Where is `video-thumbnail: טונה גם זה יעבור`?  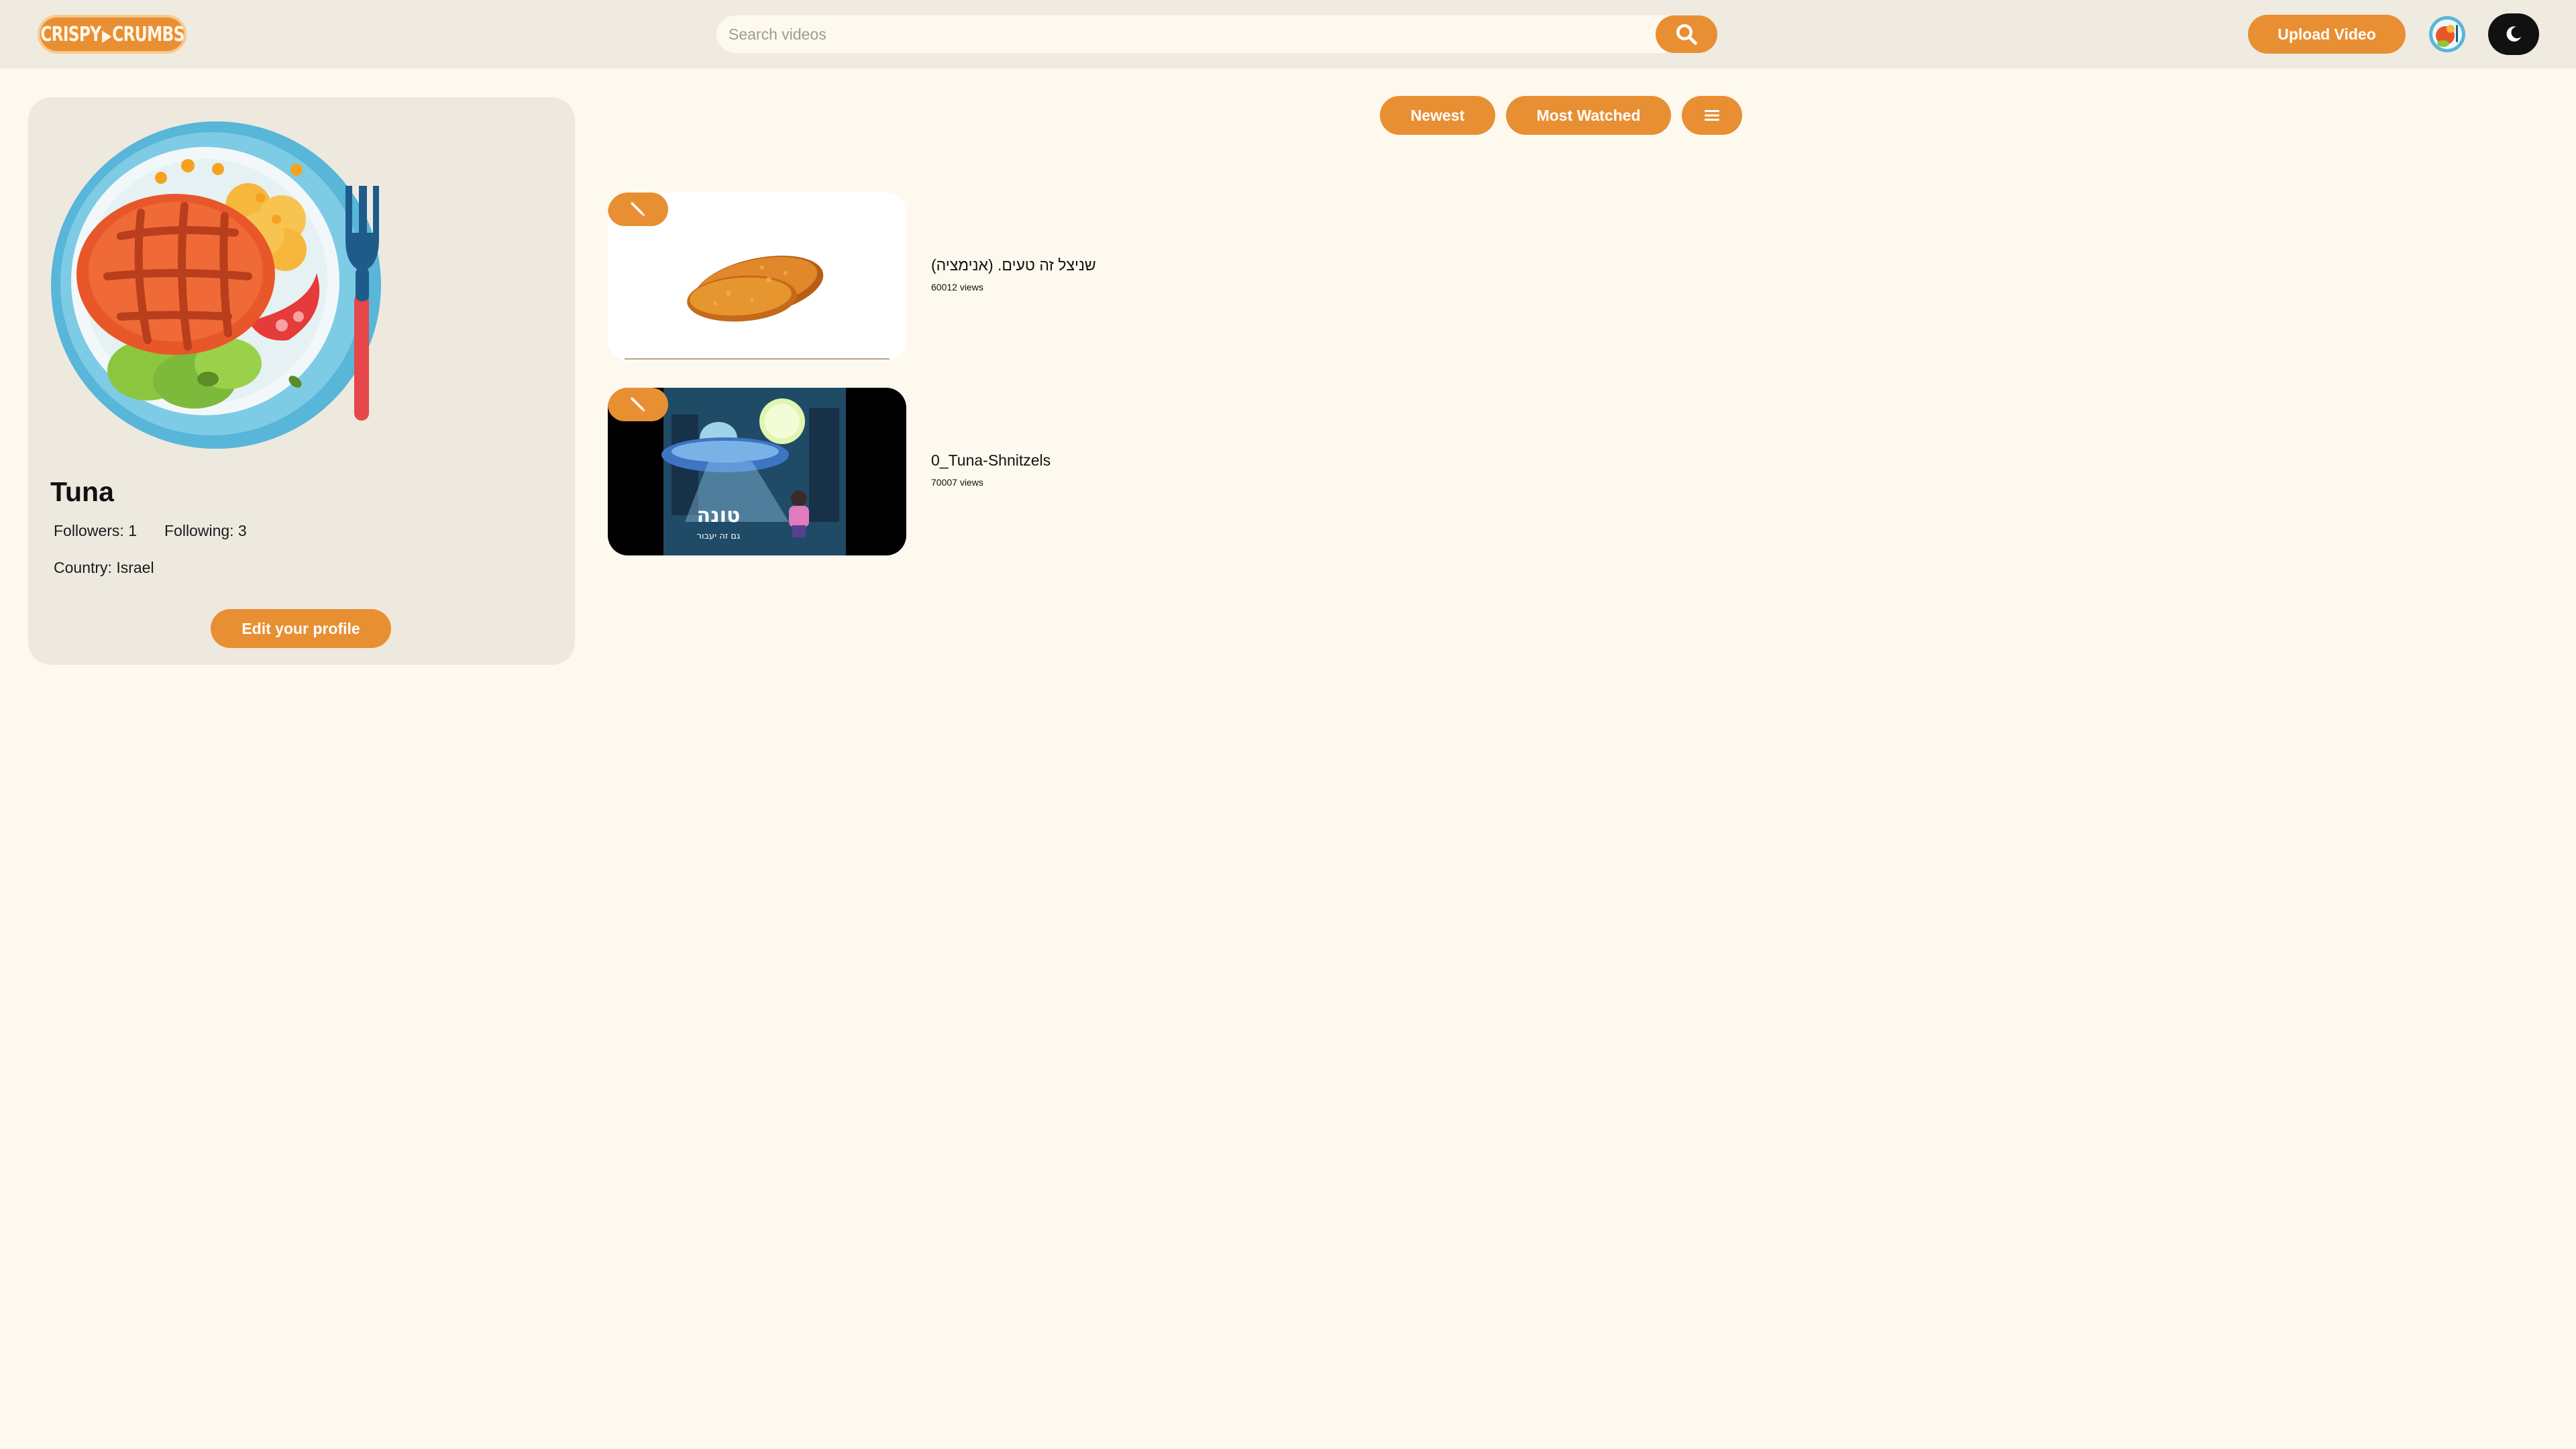
video-thumbnail: טונה גם זה יעבור is located at coordinates (757, 471).